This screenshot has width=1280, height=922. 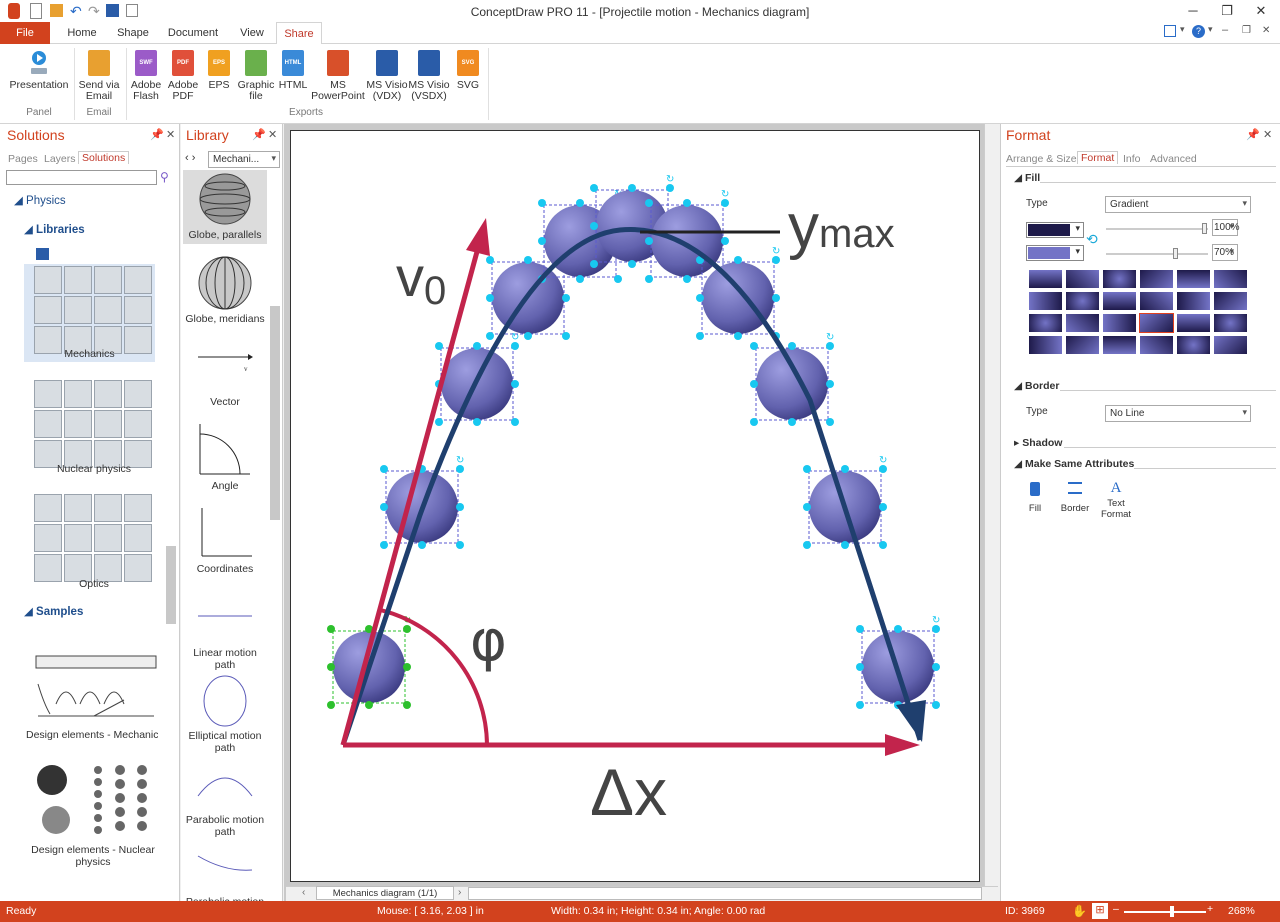 What do you see at coordinates (133, 33) in the screenshot?
I see `tab-shape: Shape` at bounding box center [133, 33].